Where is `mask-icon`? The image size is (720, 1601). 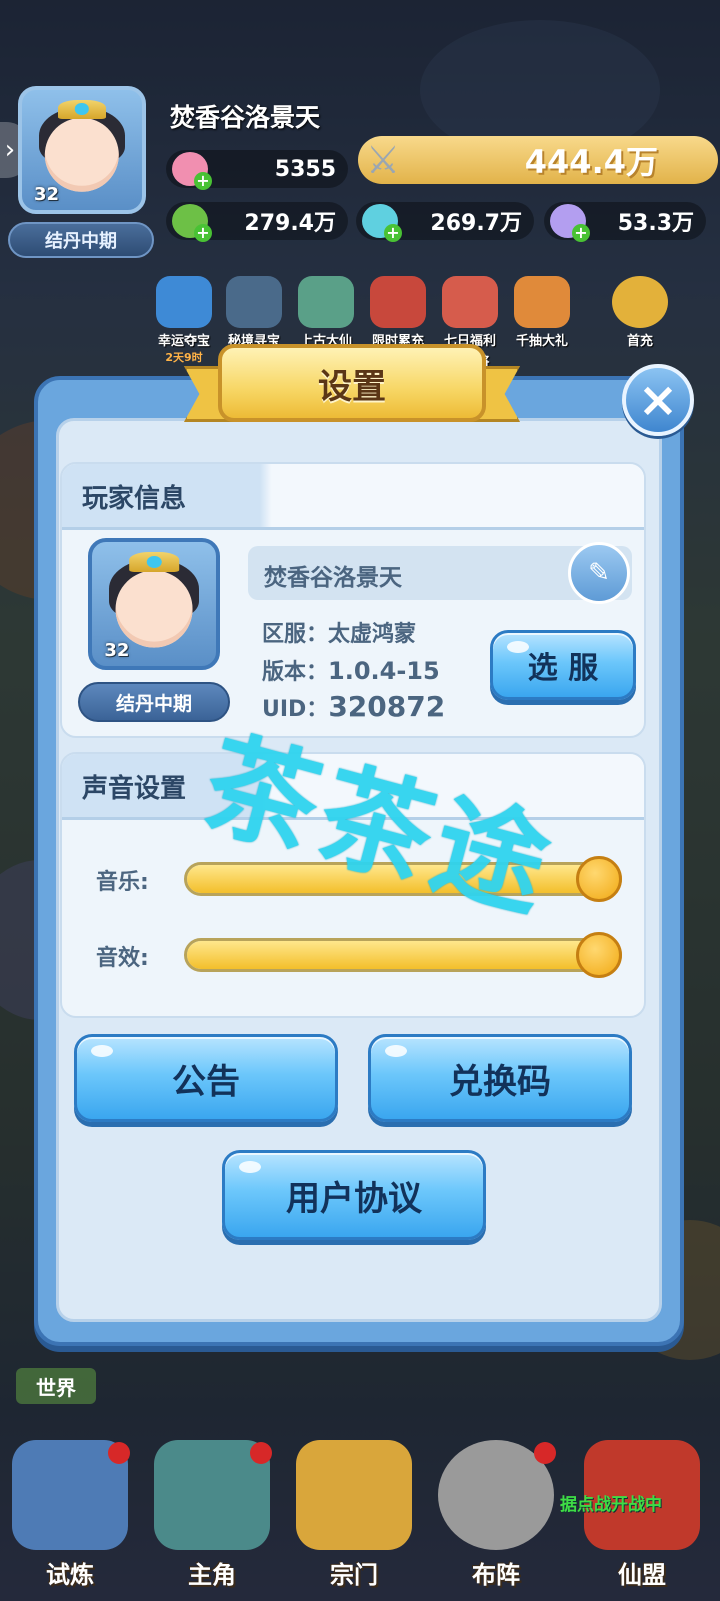
mask-icon is located at coordinates (326, 302).